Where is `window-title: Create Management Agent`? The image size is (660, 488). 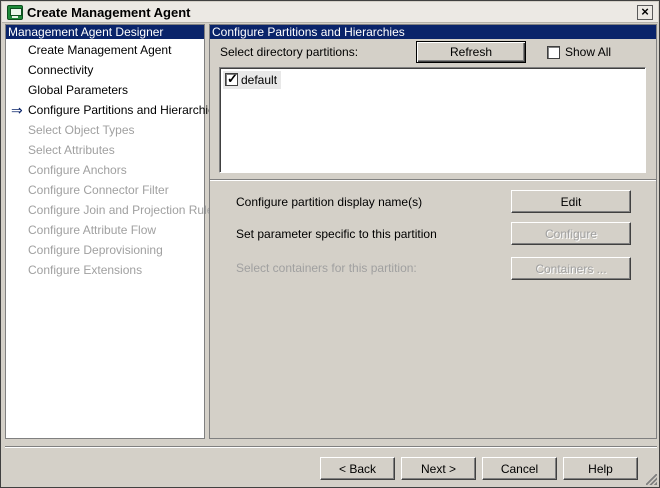
window-title: Create Management Agent is located at coordinates (109, 12).